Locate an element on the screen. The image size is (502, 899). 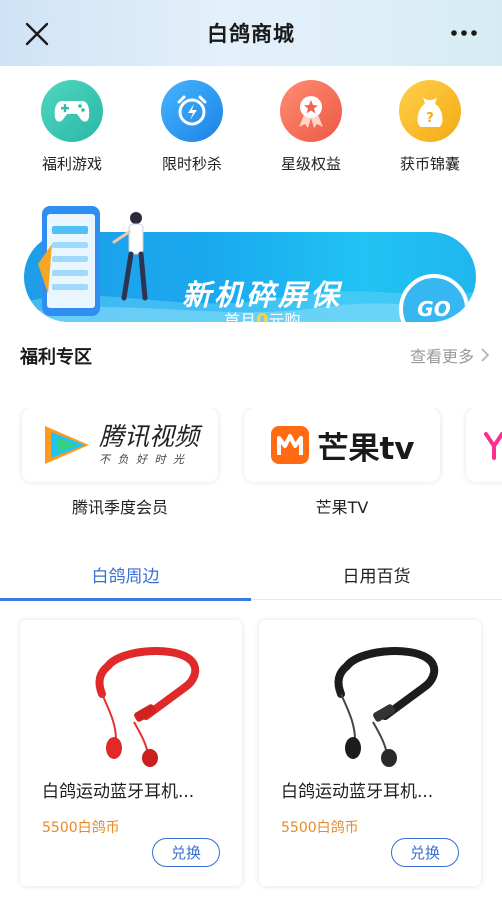
mango-tv-logo: 芒果tv is located at coordinates (342, 445).